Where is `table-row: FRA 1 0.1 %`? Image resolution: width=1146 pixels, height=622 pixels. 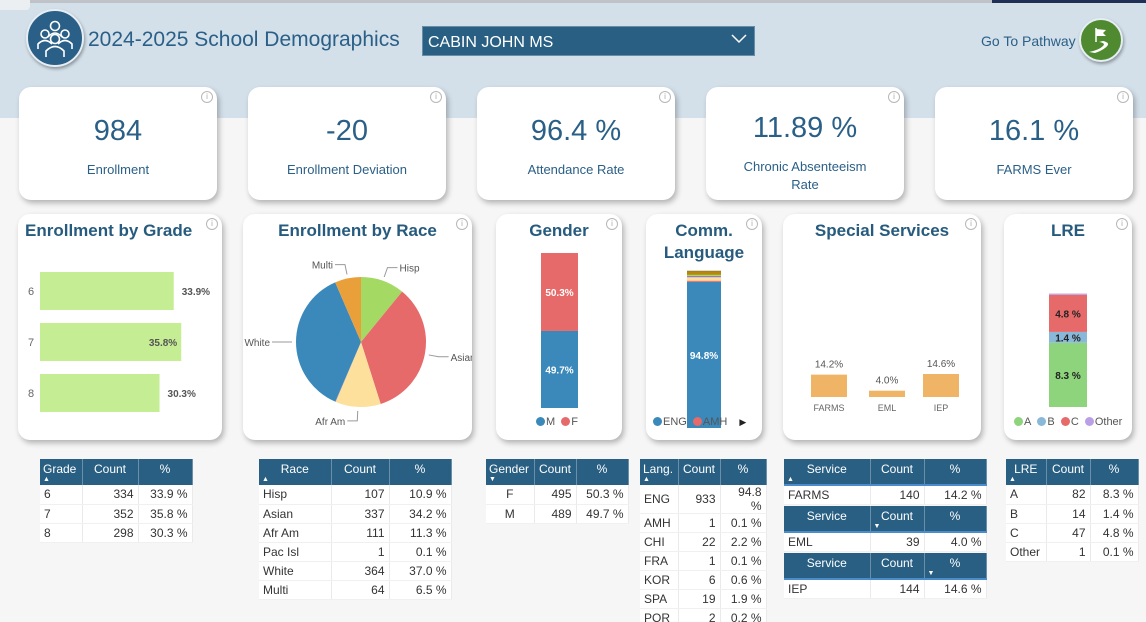 table-row: FRA 1 0.1 % is located at coordinates (703, 561).